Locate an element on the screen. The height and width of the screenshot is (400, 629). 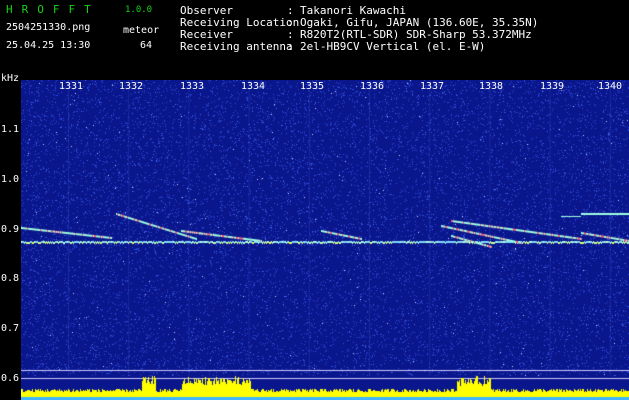
x-tick-label: 1337 is located at coordinates (432, 86).